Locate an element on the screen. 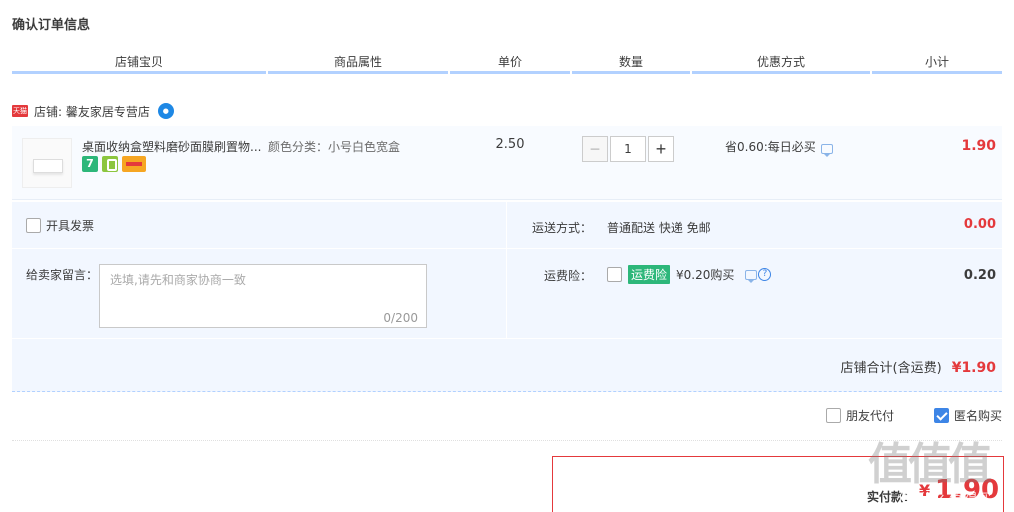 The width and height of the screenshot is (1014, 512). help-icon: ? is located at coordinates (765, 274).